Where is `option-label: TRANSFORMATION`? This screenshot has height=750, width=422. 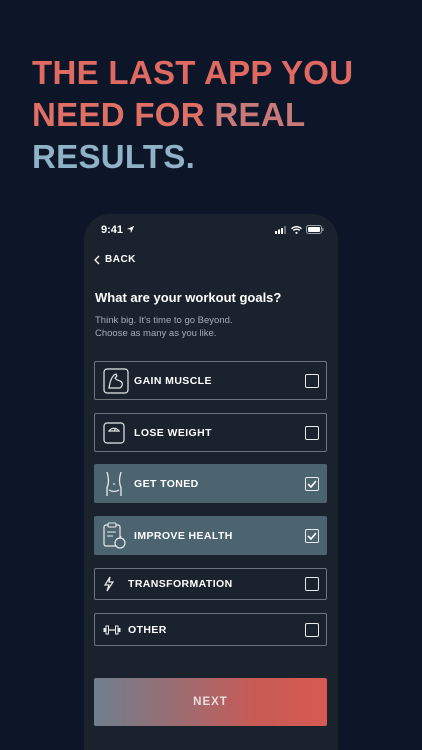 option-label: TRANSFORMATION is located at coordinates (180, 584).